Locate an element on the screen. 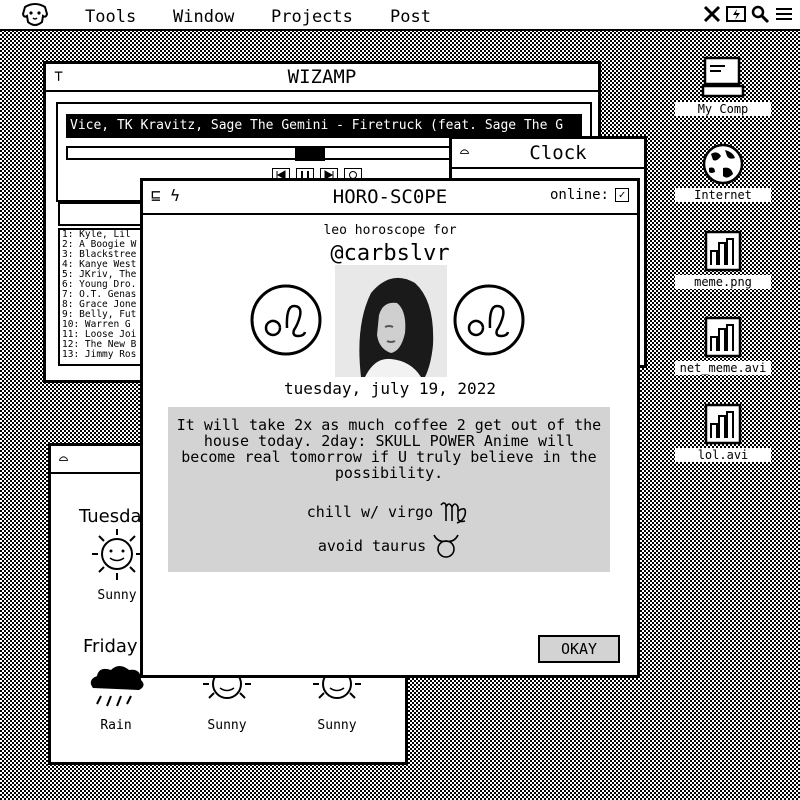 The width and height of the screenshot is (800, 800). sun-icon is located at coordinates (117, 554).